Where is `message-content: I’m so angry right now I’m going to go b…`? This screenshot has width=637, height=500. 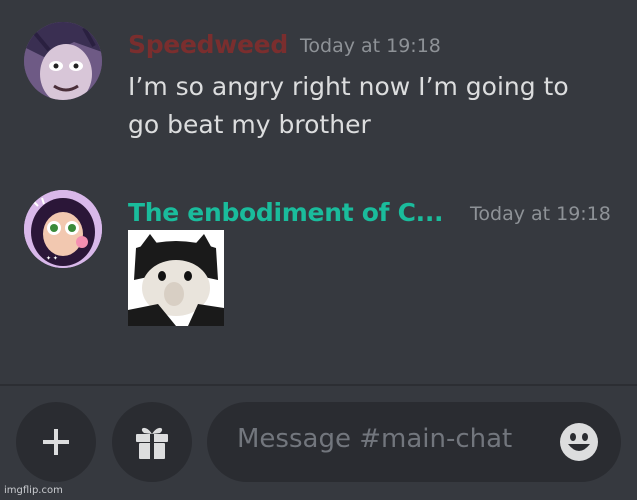
message-content: I’m so angry right now I’m going to go b… is located at coordinates (348, 106).